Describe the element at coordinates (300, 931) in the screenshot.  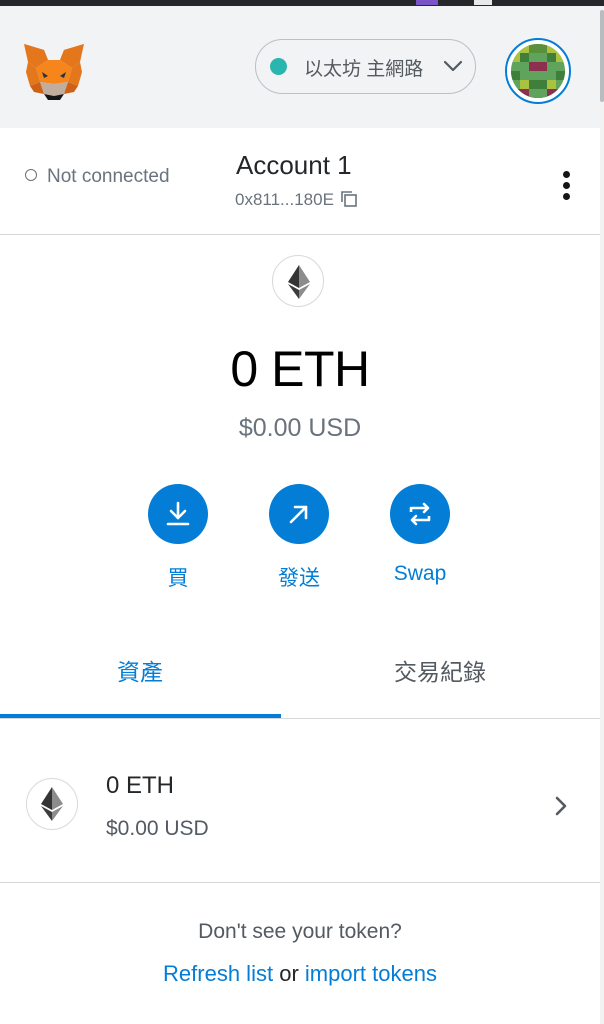
I see `token-help-text: Don't see your token?` at that location.